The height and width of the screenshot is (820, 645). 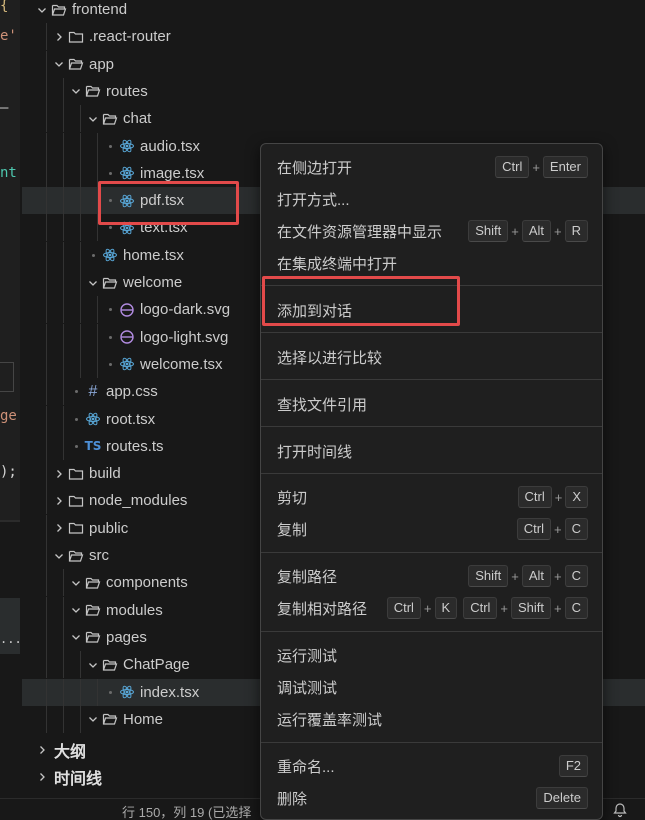 What do you see at coordinates (431, 529) in the screenshot?
I see `menu-item-copy: 复制 Ctrl + C` at bounding box center [431, 529].